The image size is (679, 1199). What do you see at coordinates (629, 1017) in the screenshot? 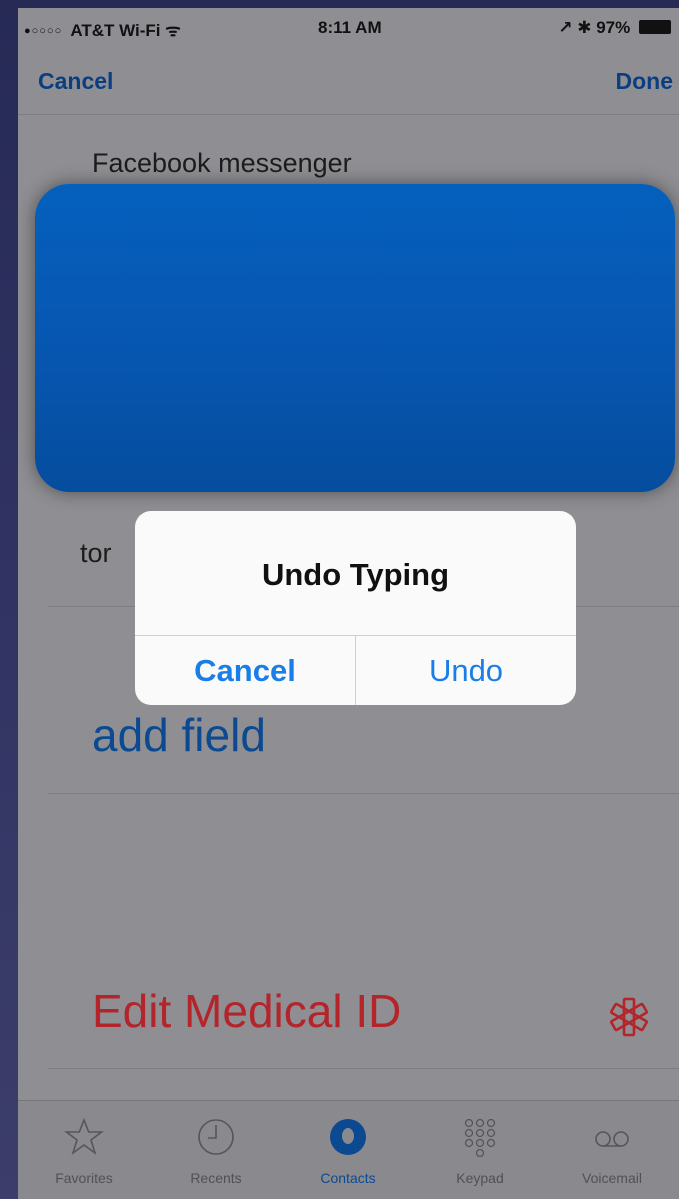
I see `medical-star-icon` at bounding box center [629, 1017].